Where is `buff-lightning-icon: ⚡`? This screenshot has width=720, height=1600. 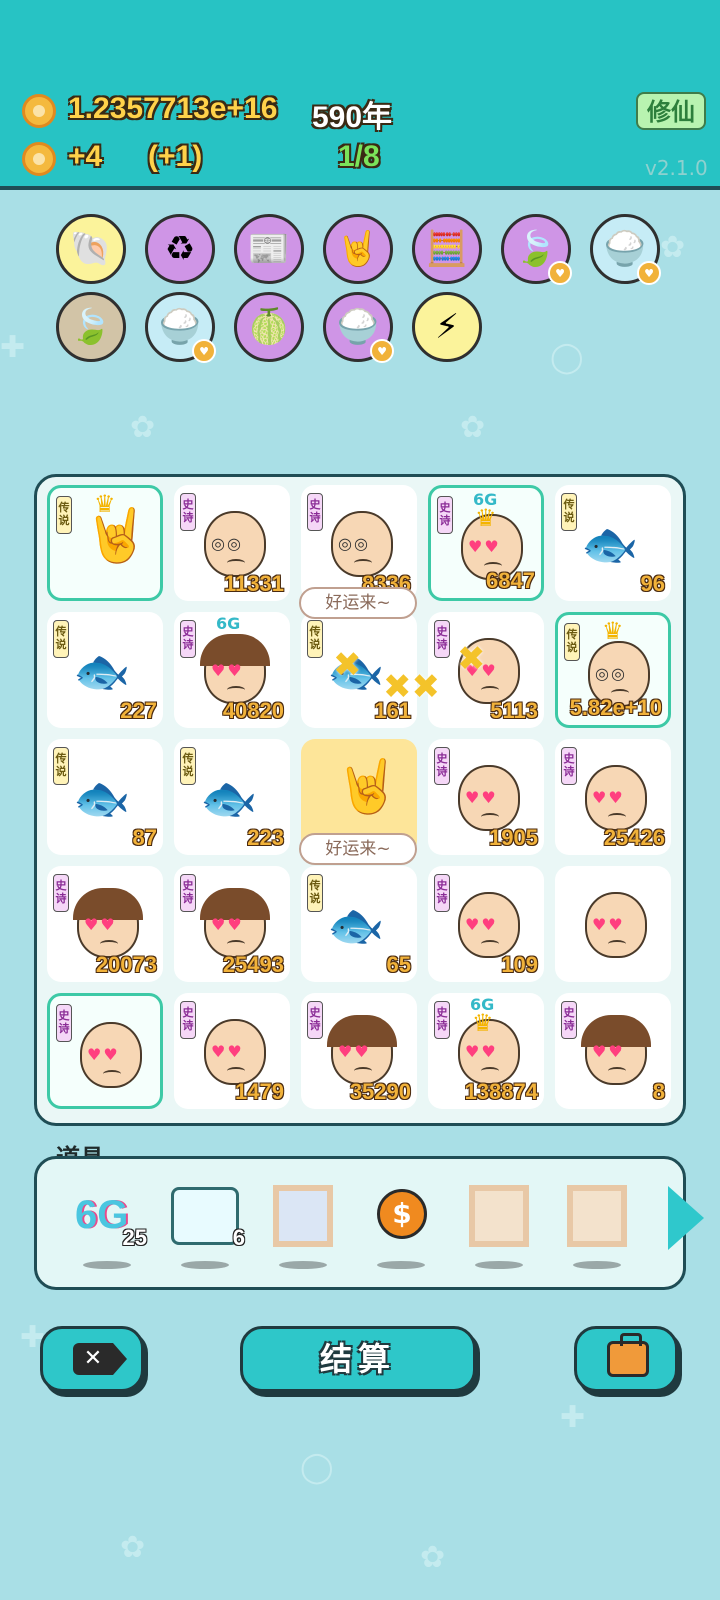
buff-lightning-icon: ⚡ is located at coordinates (447, 327).